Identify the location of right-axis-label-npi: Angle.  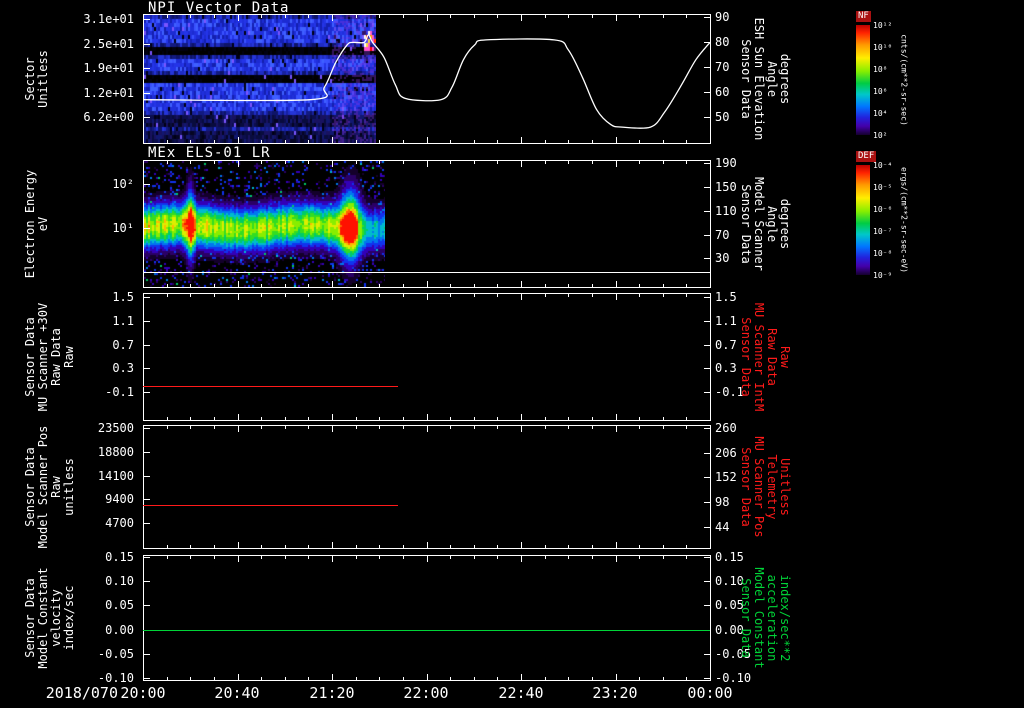
(772, 78).